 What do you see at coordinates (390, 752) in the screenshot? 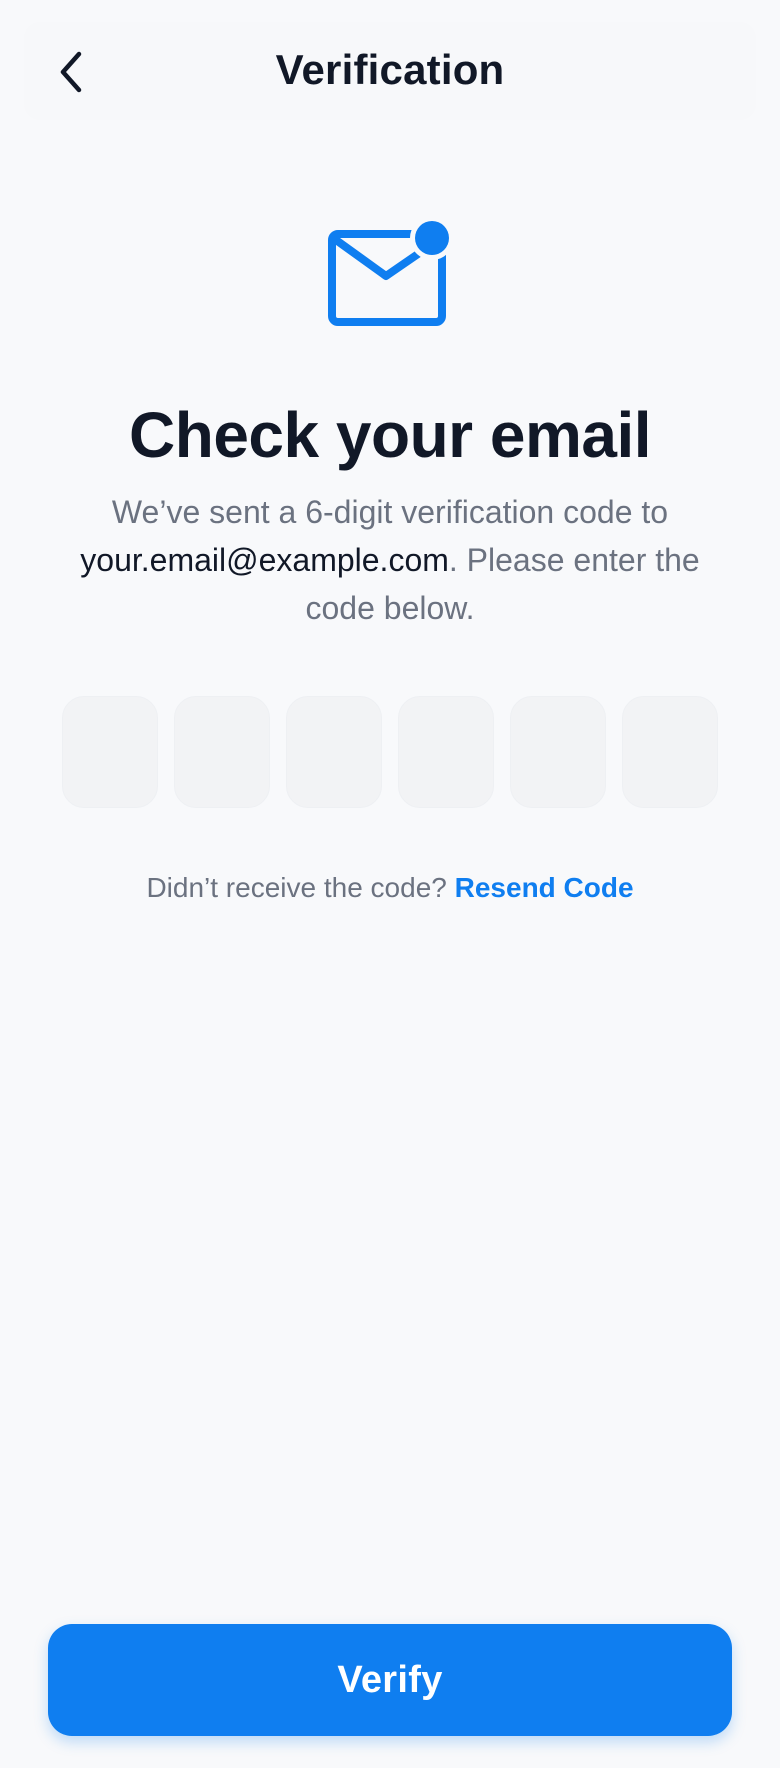
I see `otp-input-group` at bounding box center [390, 752].